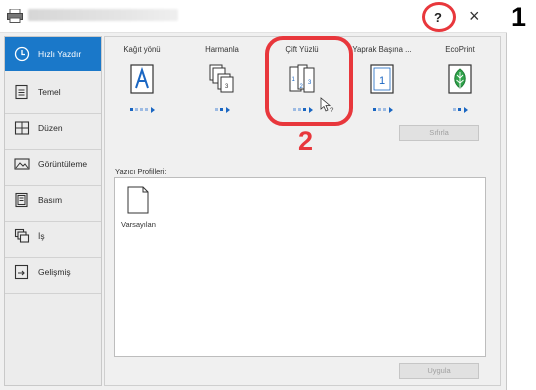 Image resolution: width=536 pixels, height=390 pixels. I want to click on sidebar-item-basic: Temel, so click(53, 92).